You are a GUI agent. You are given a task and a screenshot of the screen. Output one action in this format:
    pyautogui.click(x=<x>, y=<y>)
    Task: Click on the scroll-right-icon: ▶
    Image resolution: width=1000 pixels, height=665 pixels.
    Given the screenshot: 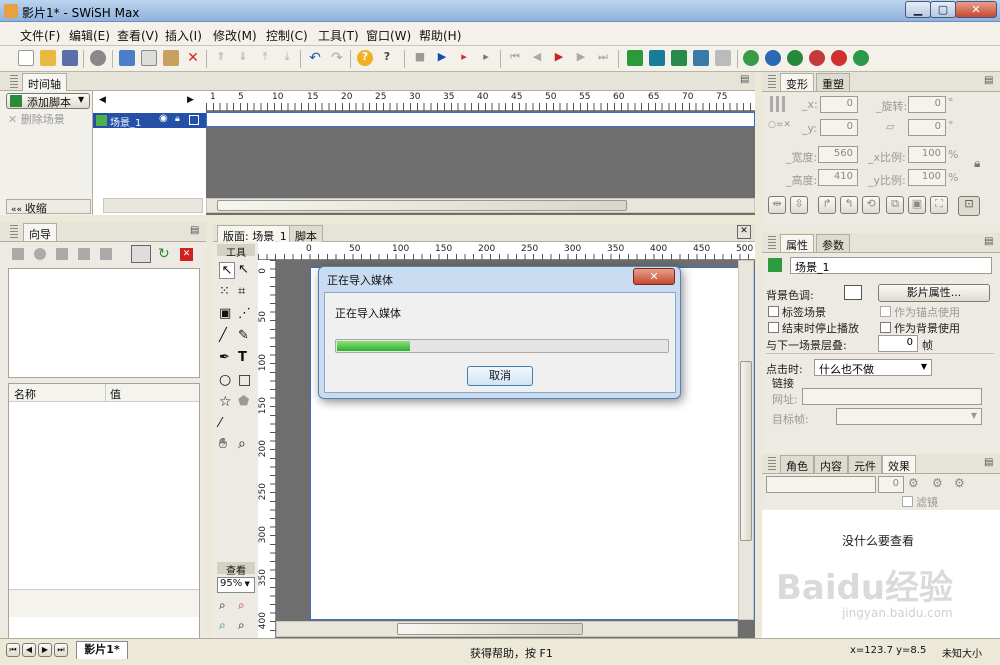 What is the action you would take?
    pyautogui.click(x=190, y=100)
    